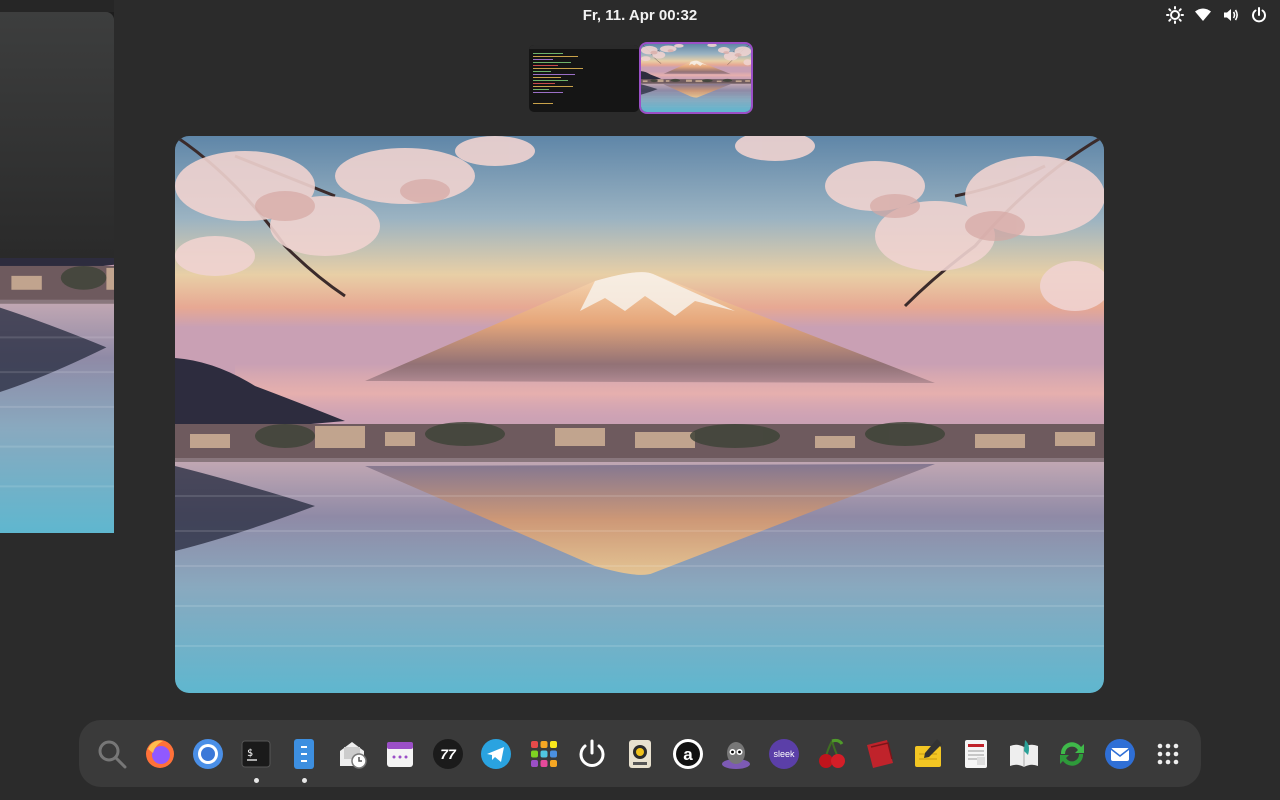 This screenshot has height=800, width=1280. I want to click on side-window-preview, so click(57, 266).